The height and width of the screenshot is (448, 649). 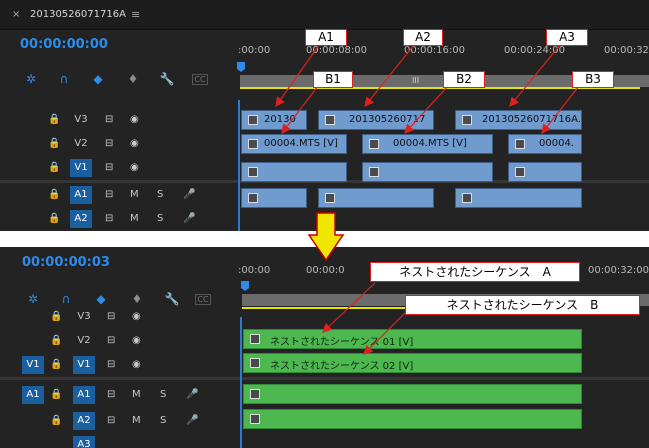 I want to click on linked-selection-icon: ◆, so click(x=98, y=79).